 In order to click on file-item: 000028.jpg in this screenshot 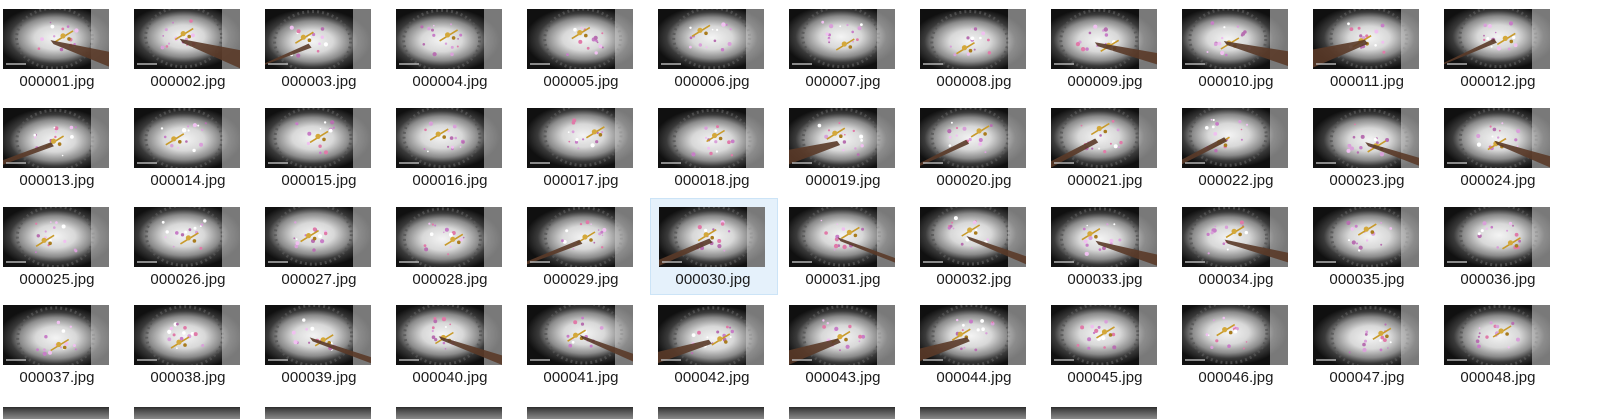, I will do `click(457, 246)`.